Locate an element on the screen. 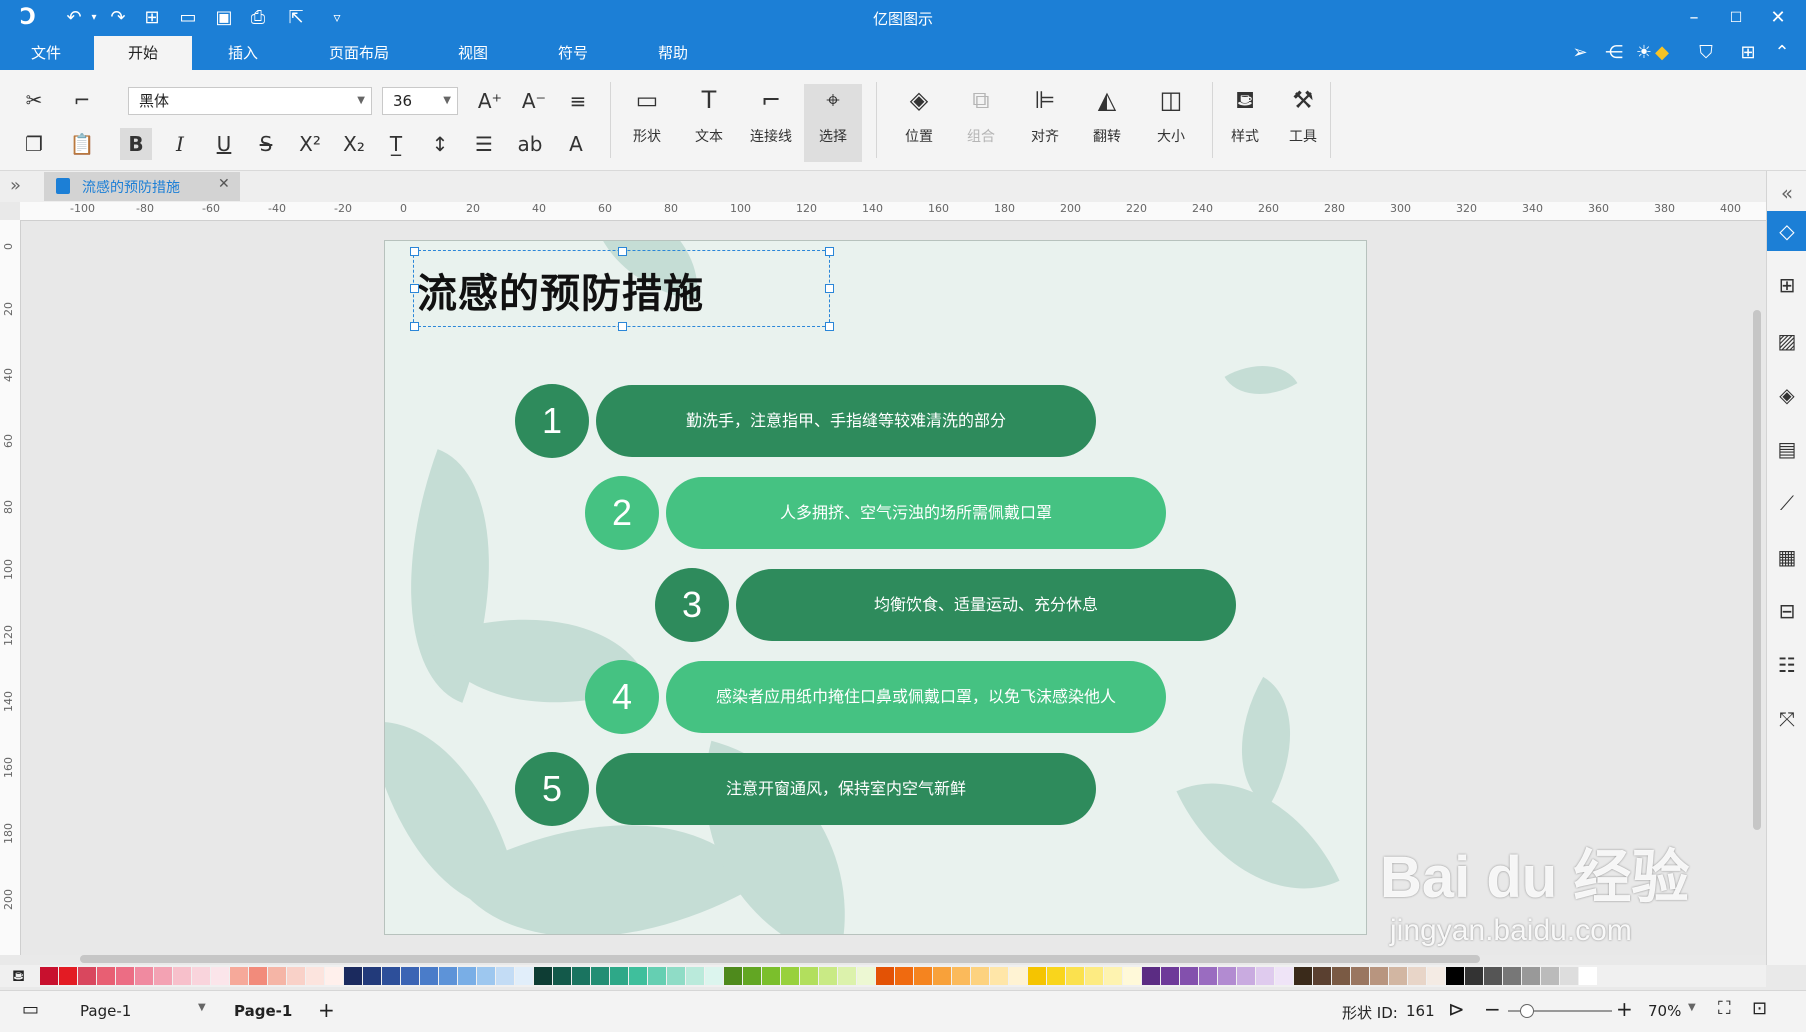 Image resolution: width=1806 pixels, height=1032 pixels. step-text-3: 均衡饮食、适量运动、充分休息 is located at coordinates (986, 605).